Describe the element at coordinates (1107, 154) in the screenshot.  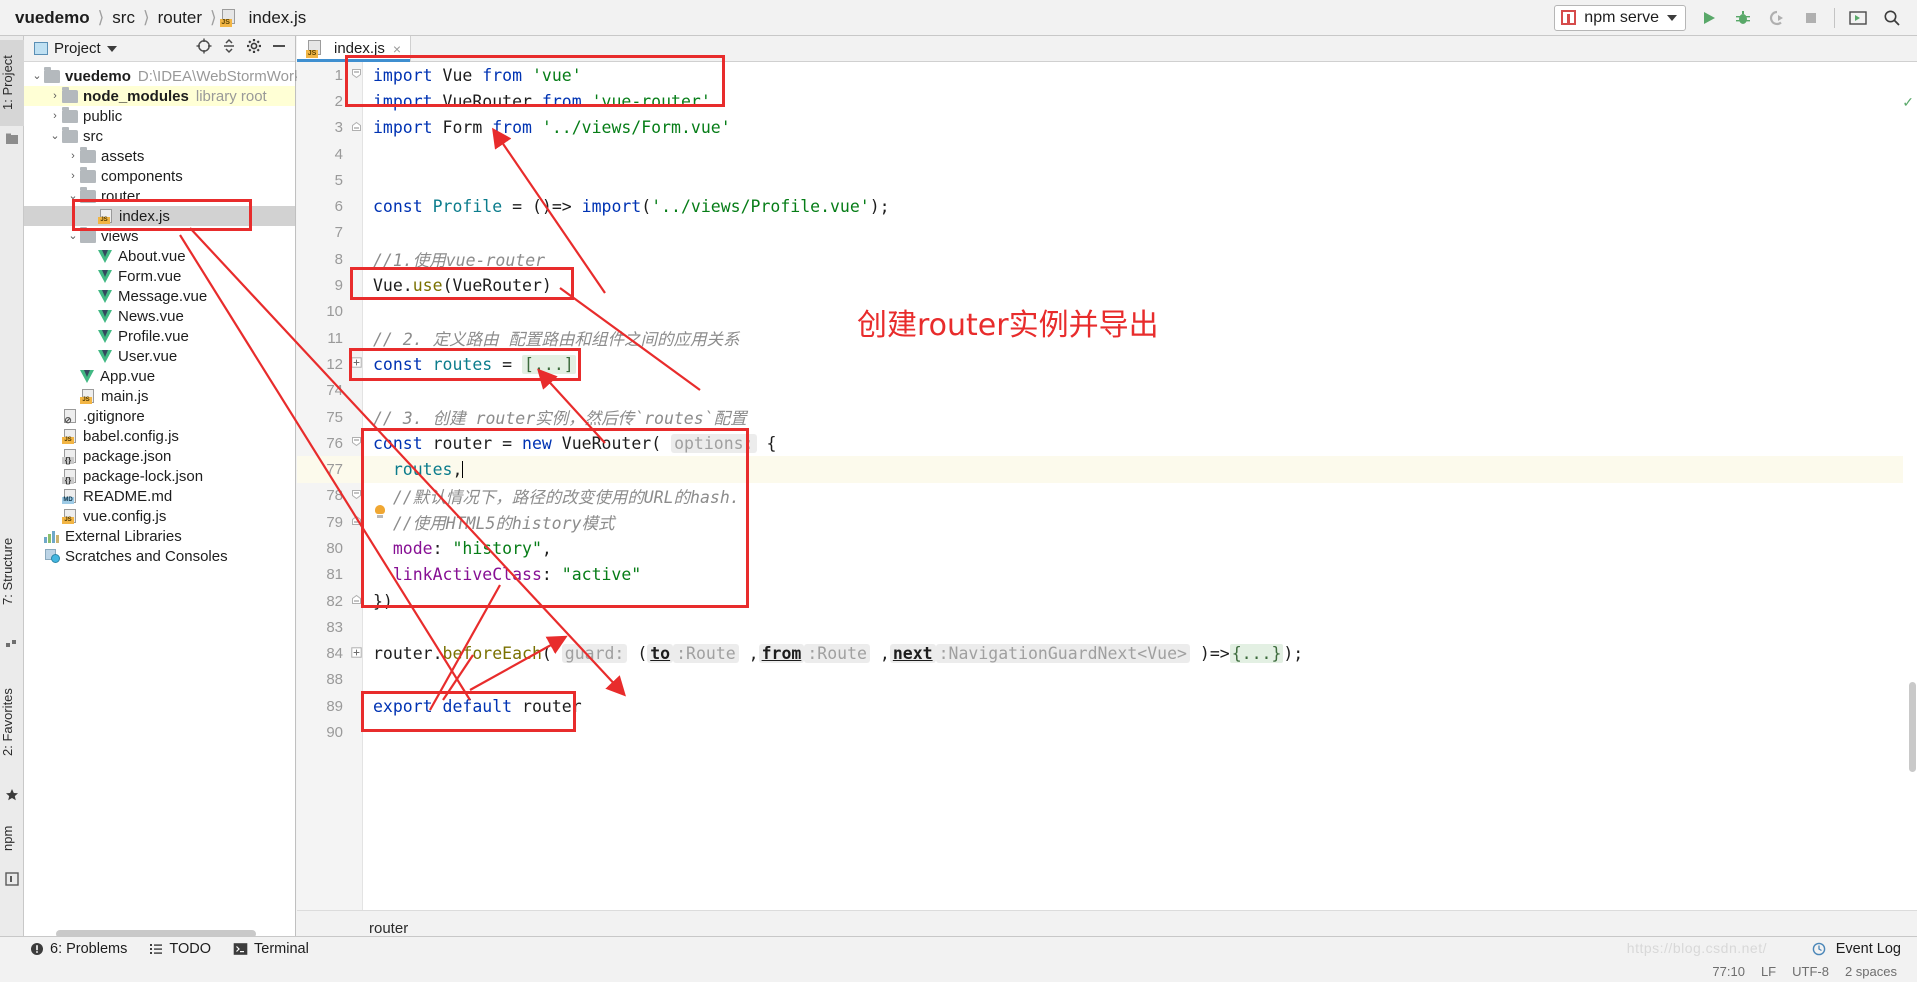
I see `code-line: 4` at that location.